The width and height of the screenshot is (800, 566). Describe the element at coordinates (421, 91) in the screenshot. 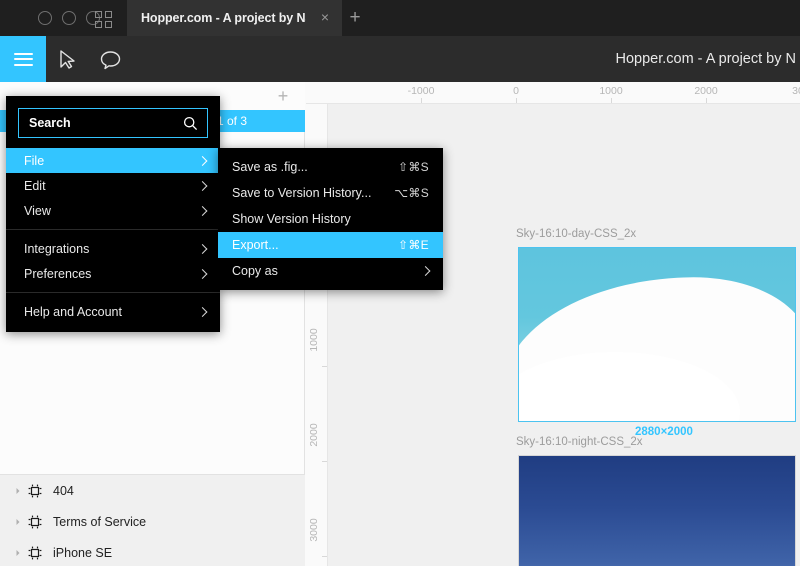

I see `ruler-tick-label: -1000` at that location.